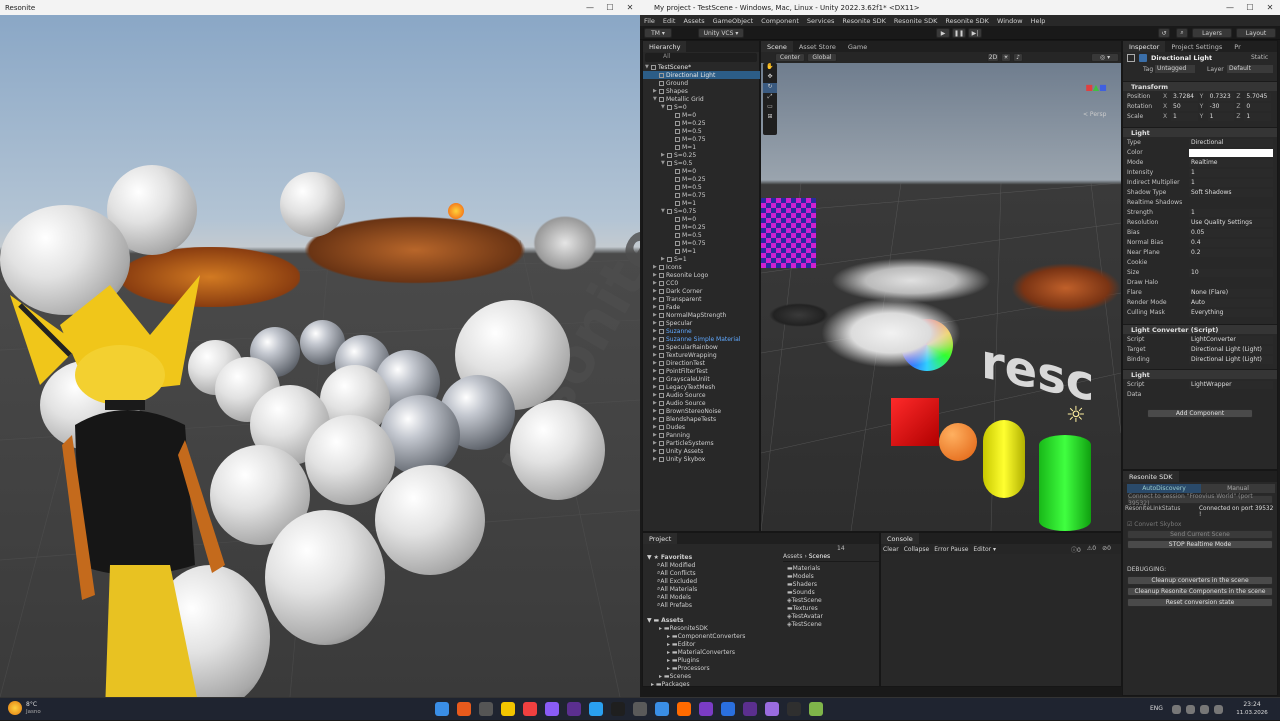 This screenshot has width=1280, height=721. Describe the element at coordinates (683, 660) in the screenshot. I see `asset-folder: ▸ ▬ Plugins` at that location.